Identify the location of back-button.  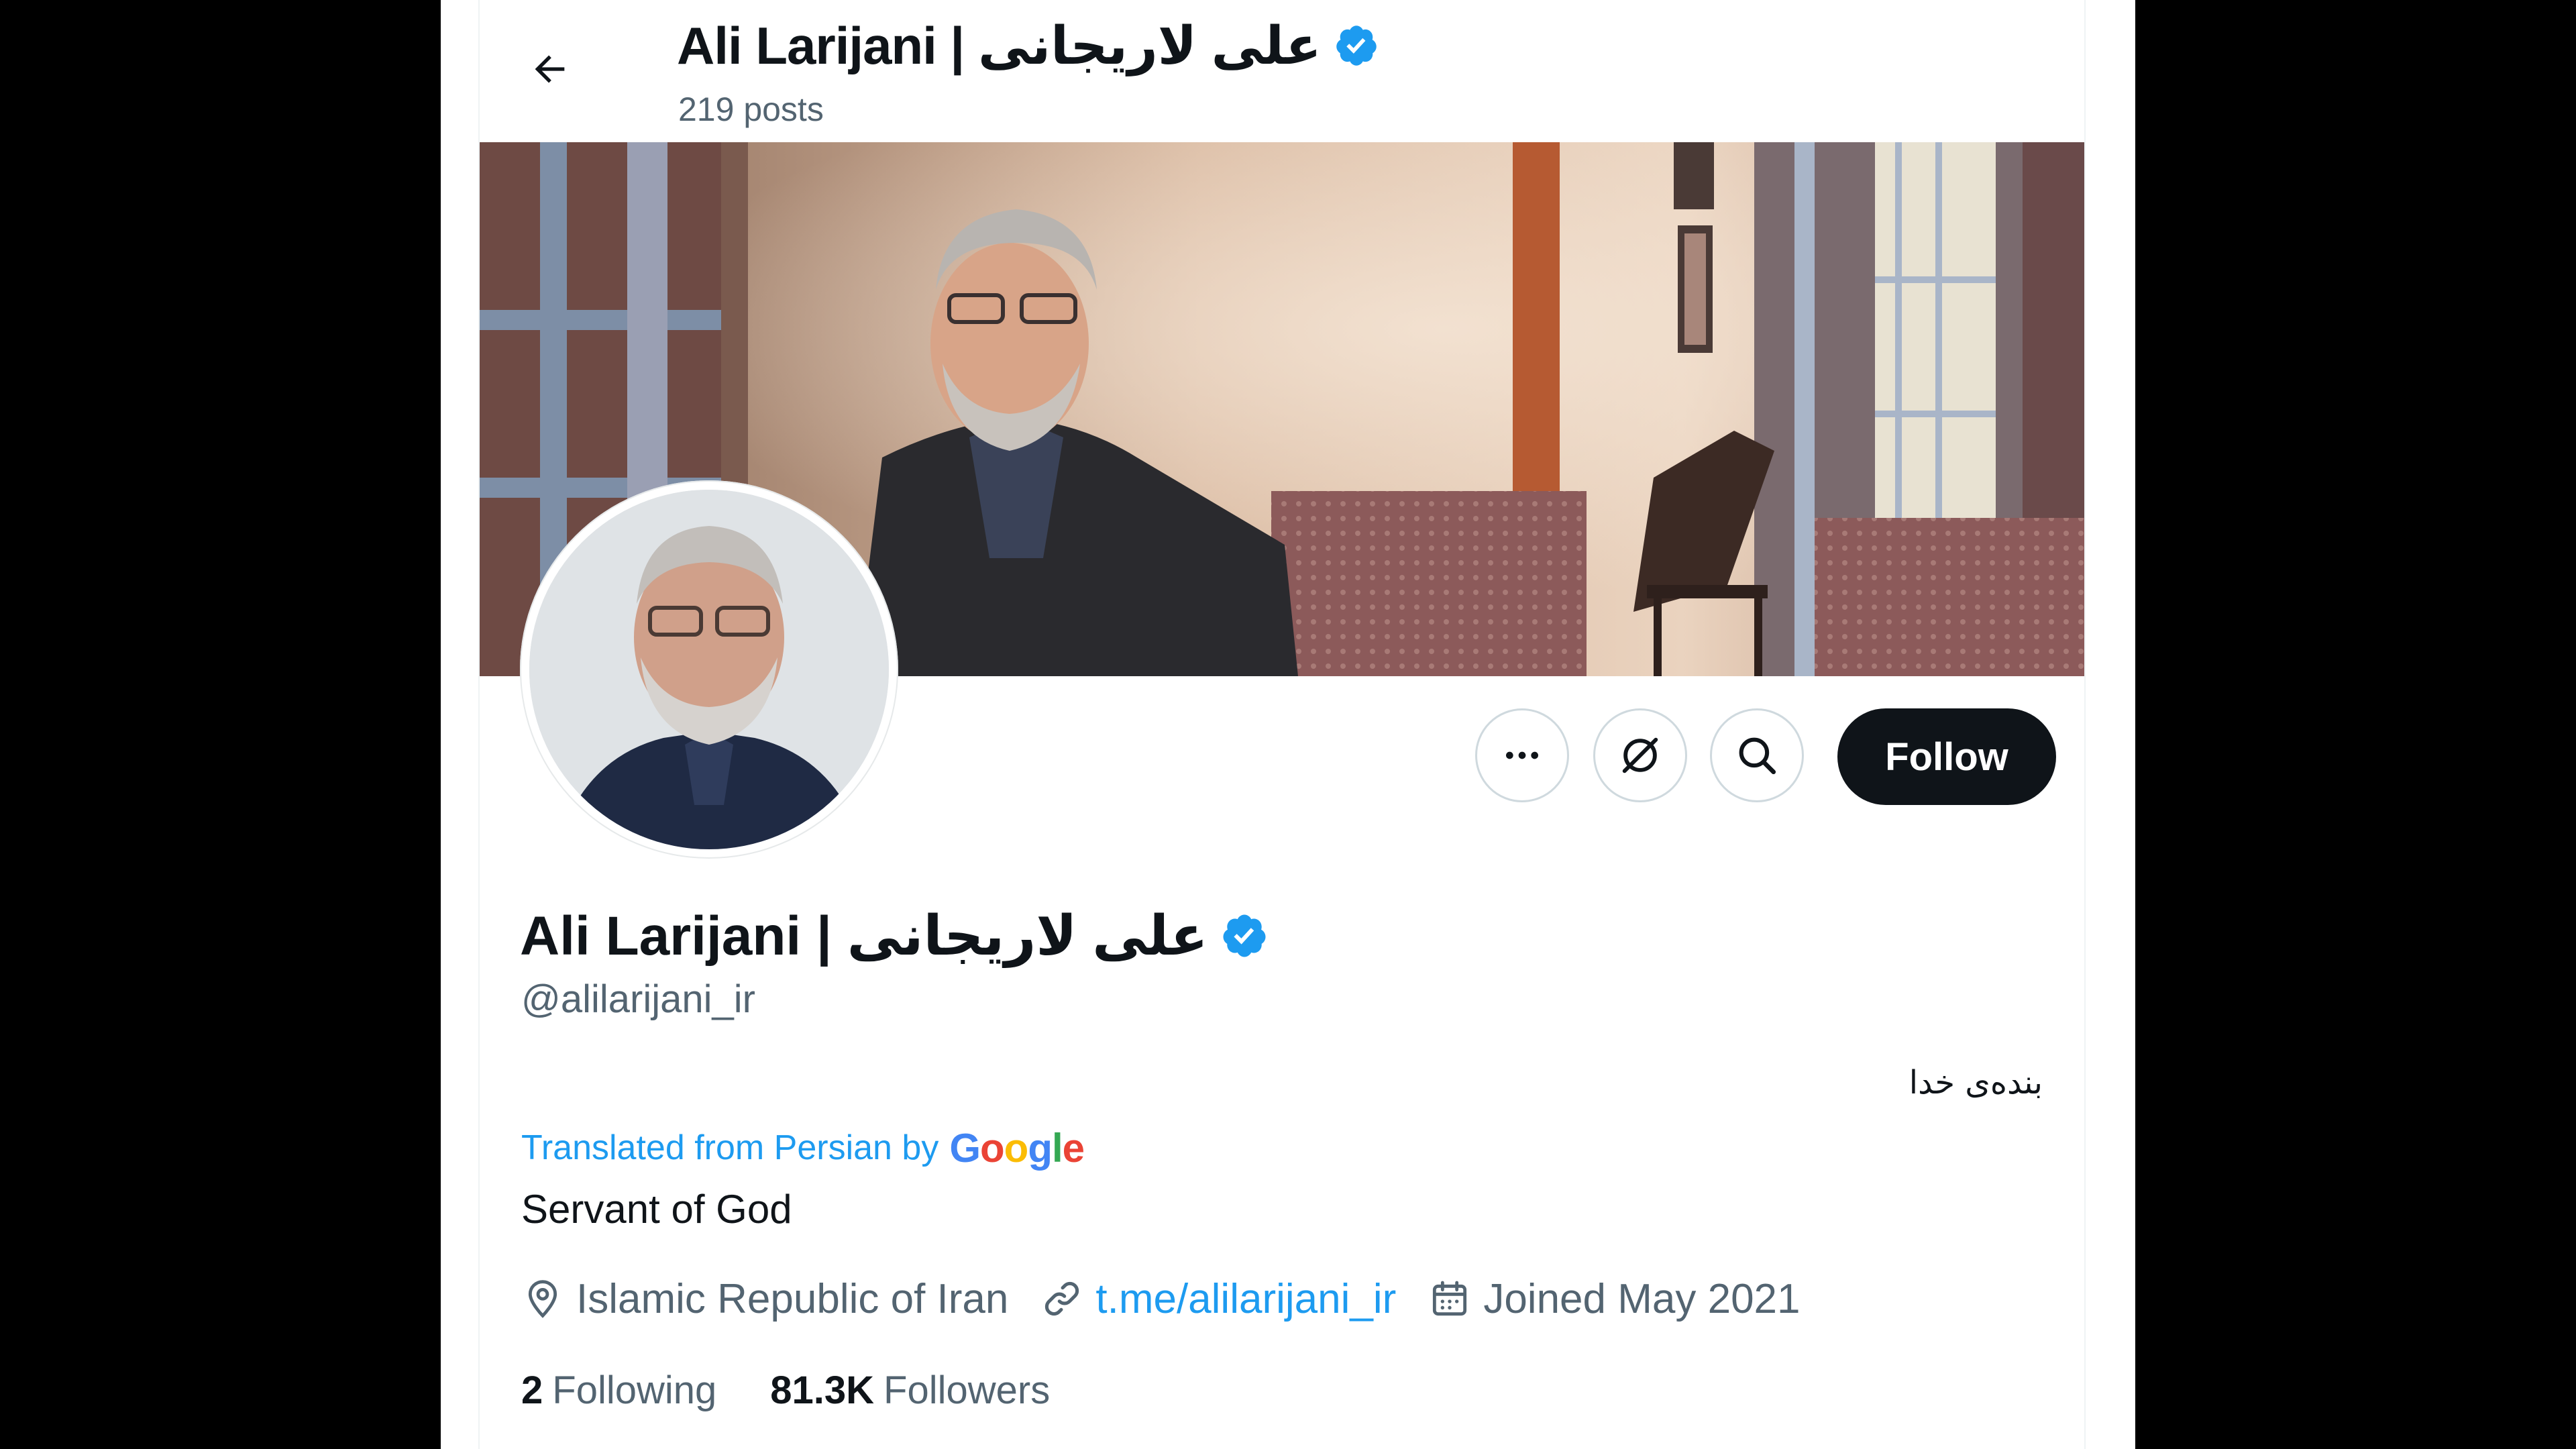
(550, 69).